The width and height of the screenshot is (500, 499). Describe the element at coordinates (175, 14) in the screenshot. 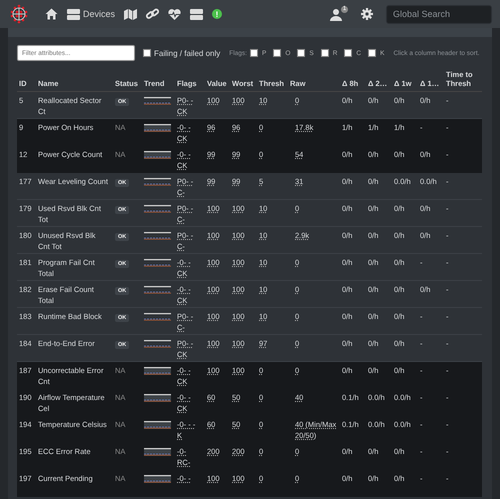

I see `heartbeat-icon` at that location.